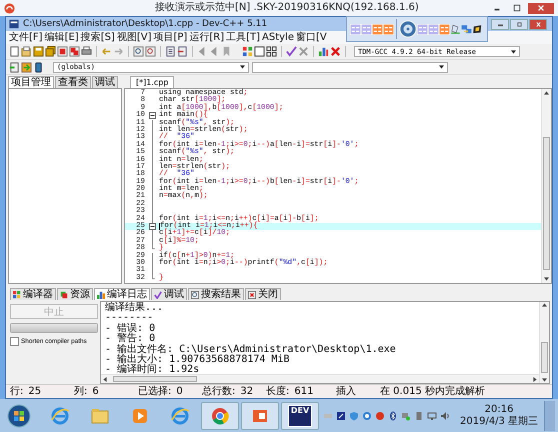  I want to click on status-value: 0, so click(179, 392).